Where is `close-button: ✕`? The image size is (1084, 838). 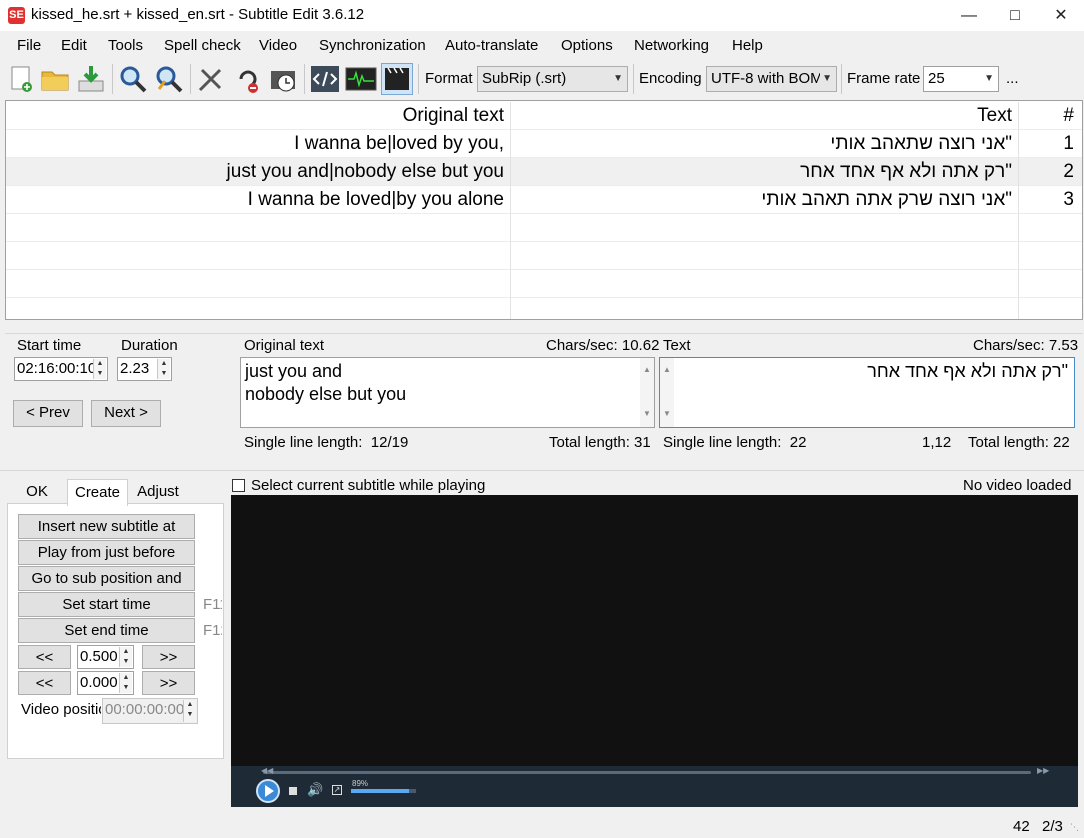
close-button: ✕ is located at coordinates (1061, 15).